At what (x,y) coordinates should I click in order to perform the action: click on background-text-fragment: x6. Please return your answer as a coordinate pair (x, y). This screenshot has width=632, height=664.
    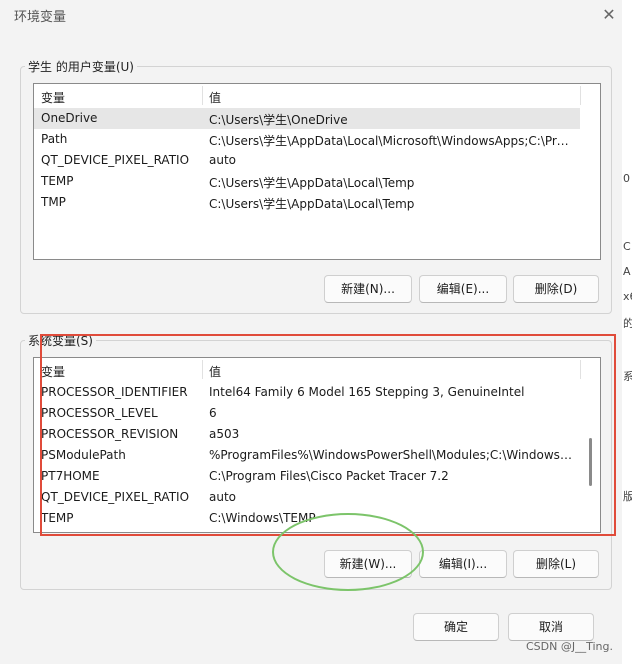
    Looking at the image, I should click on (627, 296).